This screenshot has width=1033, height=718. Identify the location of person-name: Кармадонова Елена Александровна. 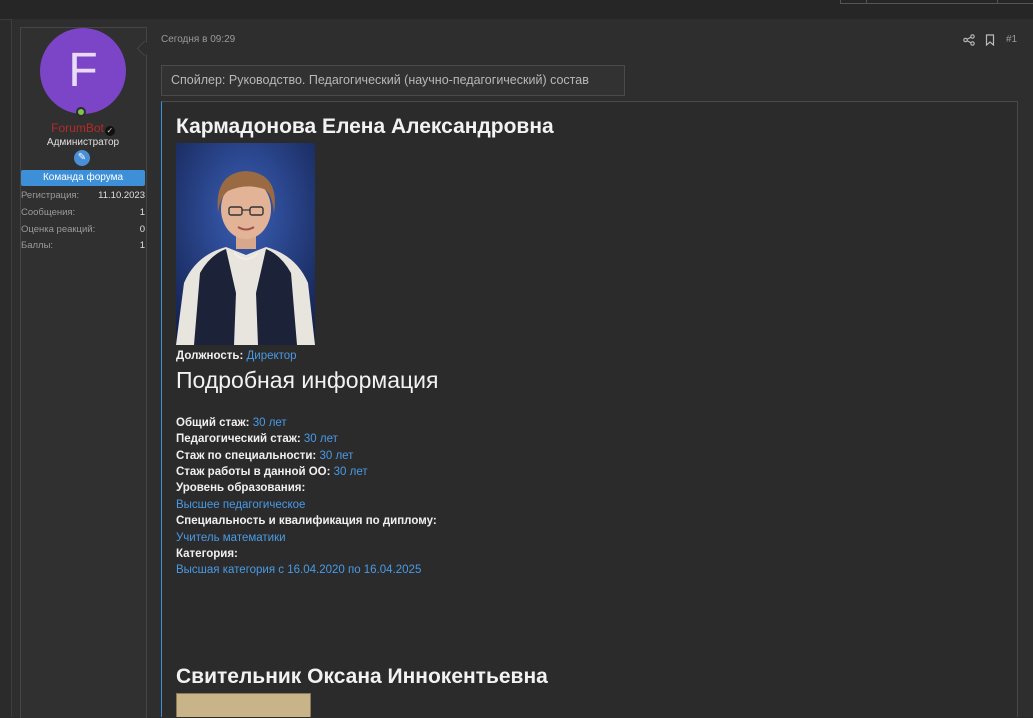
(365, 126).